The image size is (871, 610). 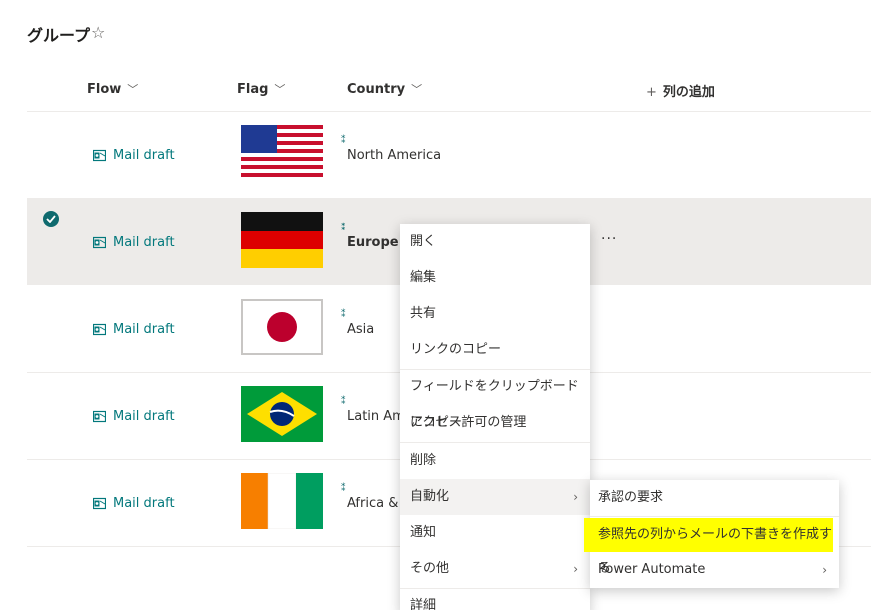 I want to click on add-column-label: 列の追加, so click(x=688, y=92).